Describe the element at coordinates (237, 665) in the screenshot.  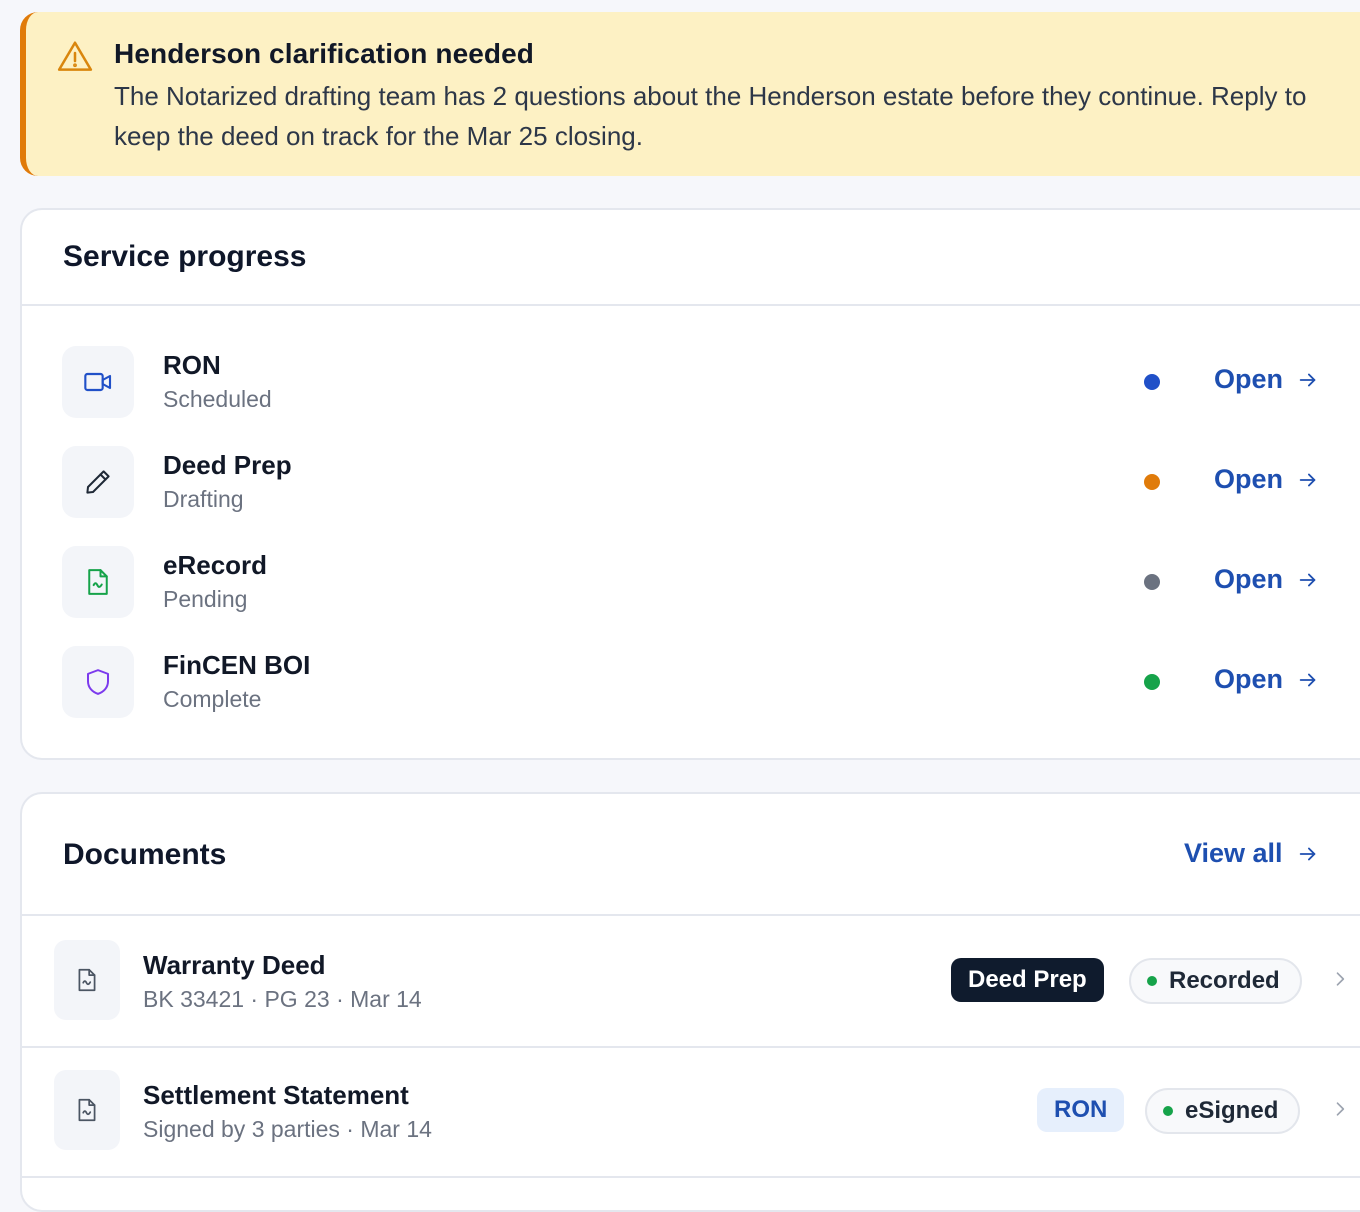
I see `service-name: FinCEN BOI` at that location.